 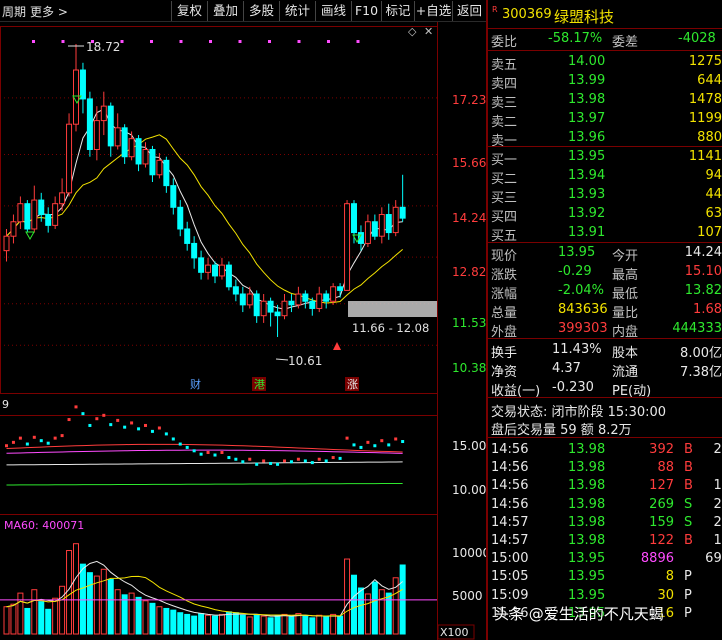 What do you see at coordinates (583, 309) in the screenshot?
I see `stat-value: 843636` at bounding box center [583, 309].